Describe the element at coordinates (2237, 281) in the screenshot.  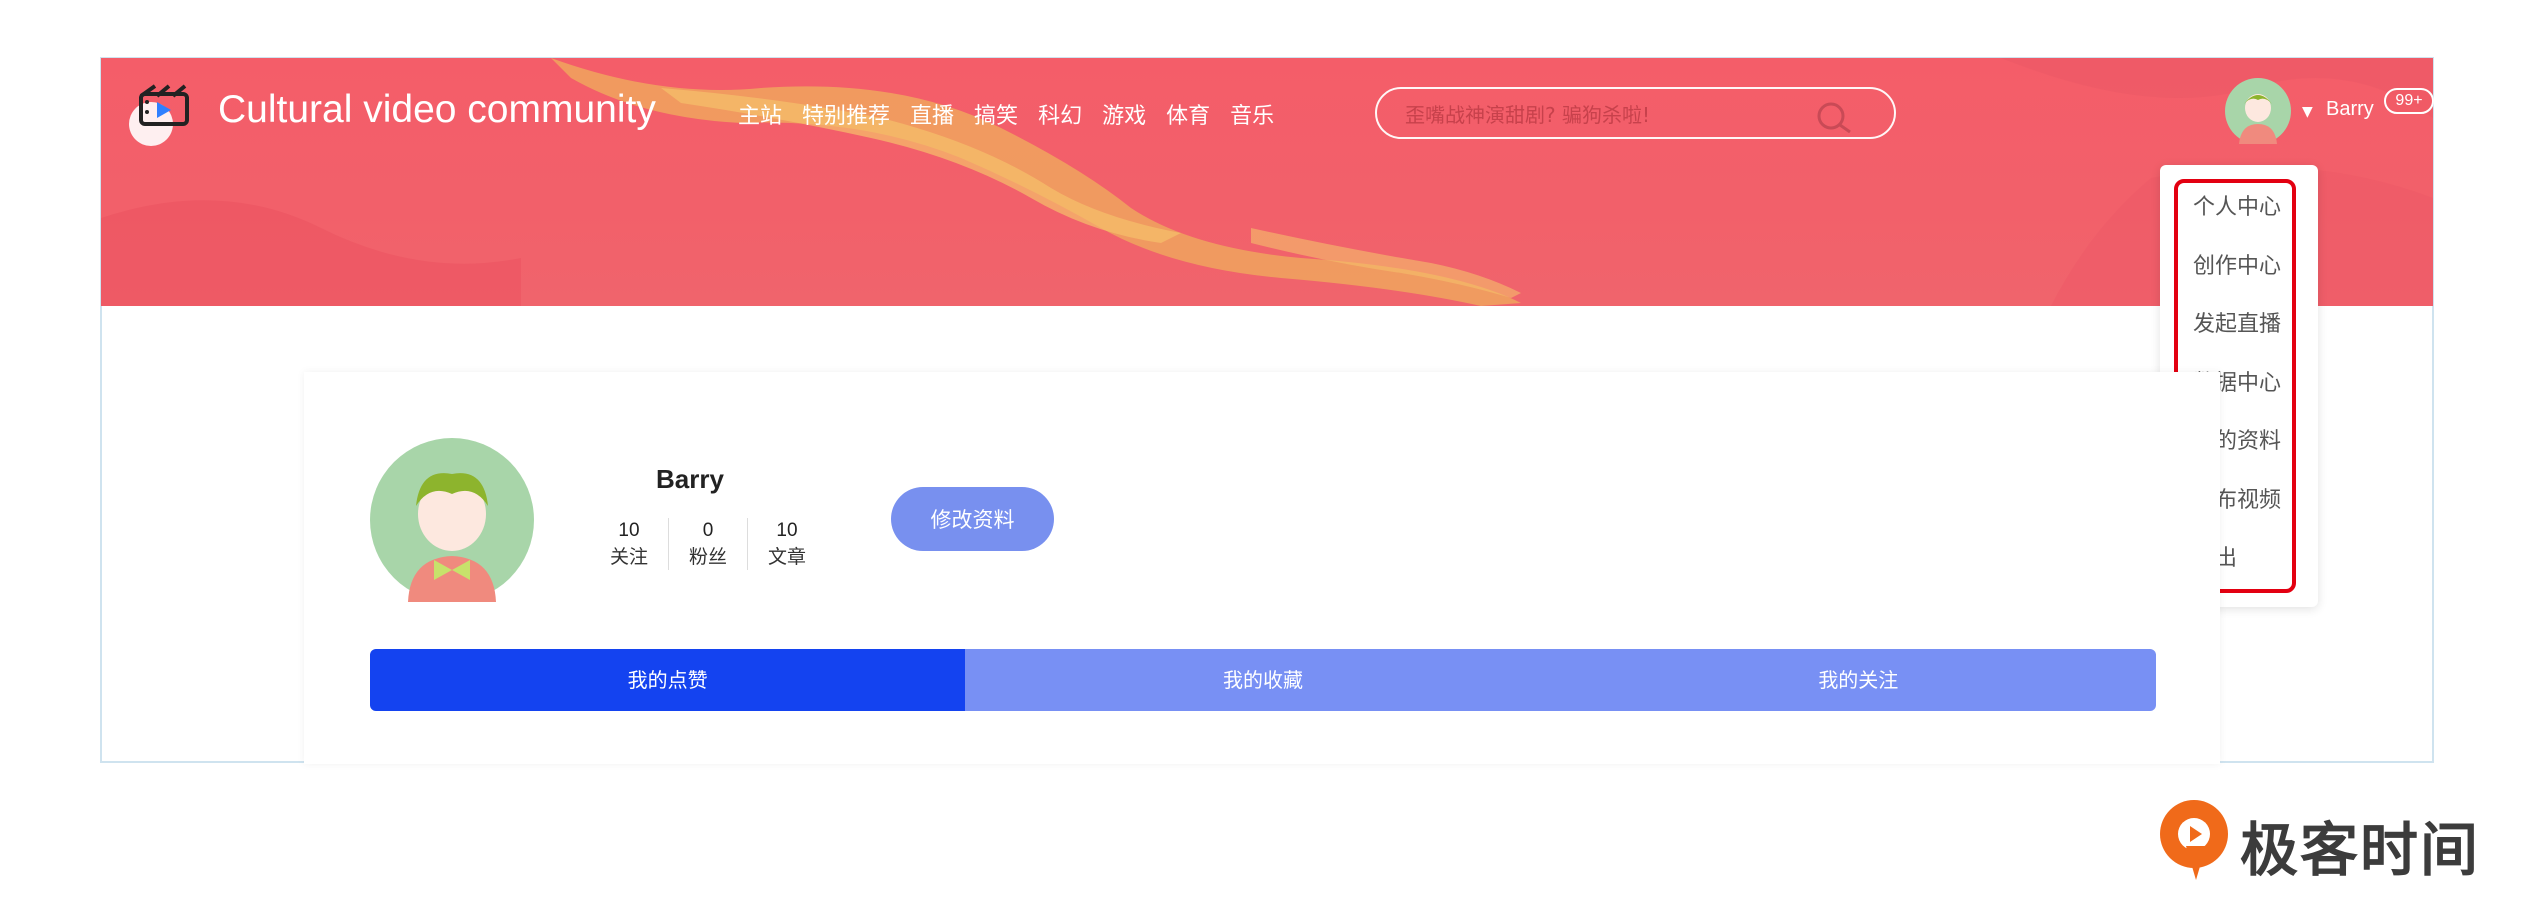
I see `menu-item-creator-center: 创作中心` at that location.